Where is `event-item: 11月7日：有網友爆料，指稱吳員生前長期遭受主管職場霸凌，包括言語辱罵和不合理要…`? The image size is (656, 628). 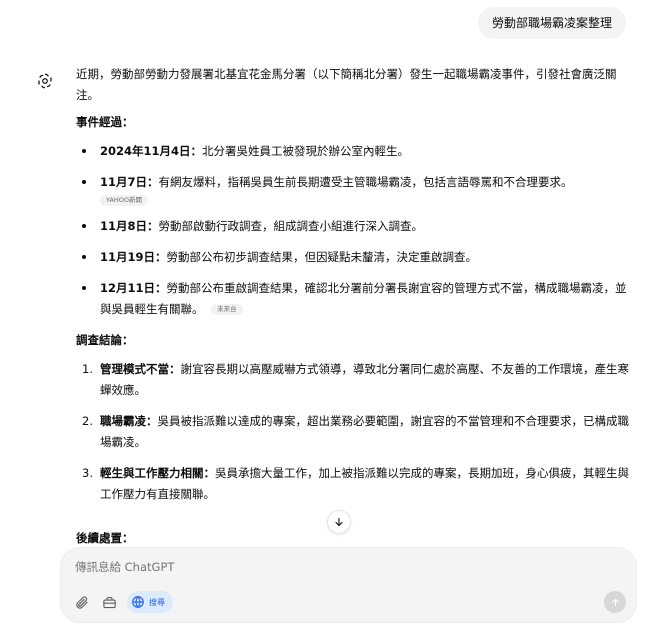 event-item: 11月7日：有網友爆料，指稱吳員生前長期遭受主管職場霸凌，包括言語辱罵和不合理要… is located at coordinates (356, 189).